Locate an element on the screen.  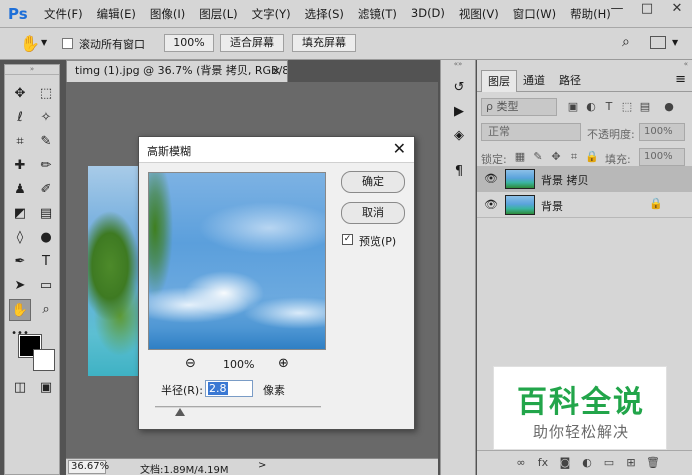
hand-tool-preset-icon: ✋ is located at coordinates (30, 43).